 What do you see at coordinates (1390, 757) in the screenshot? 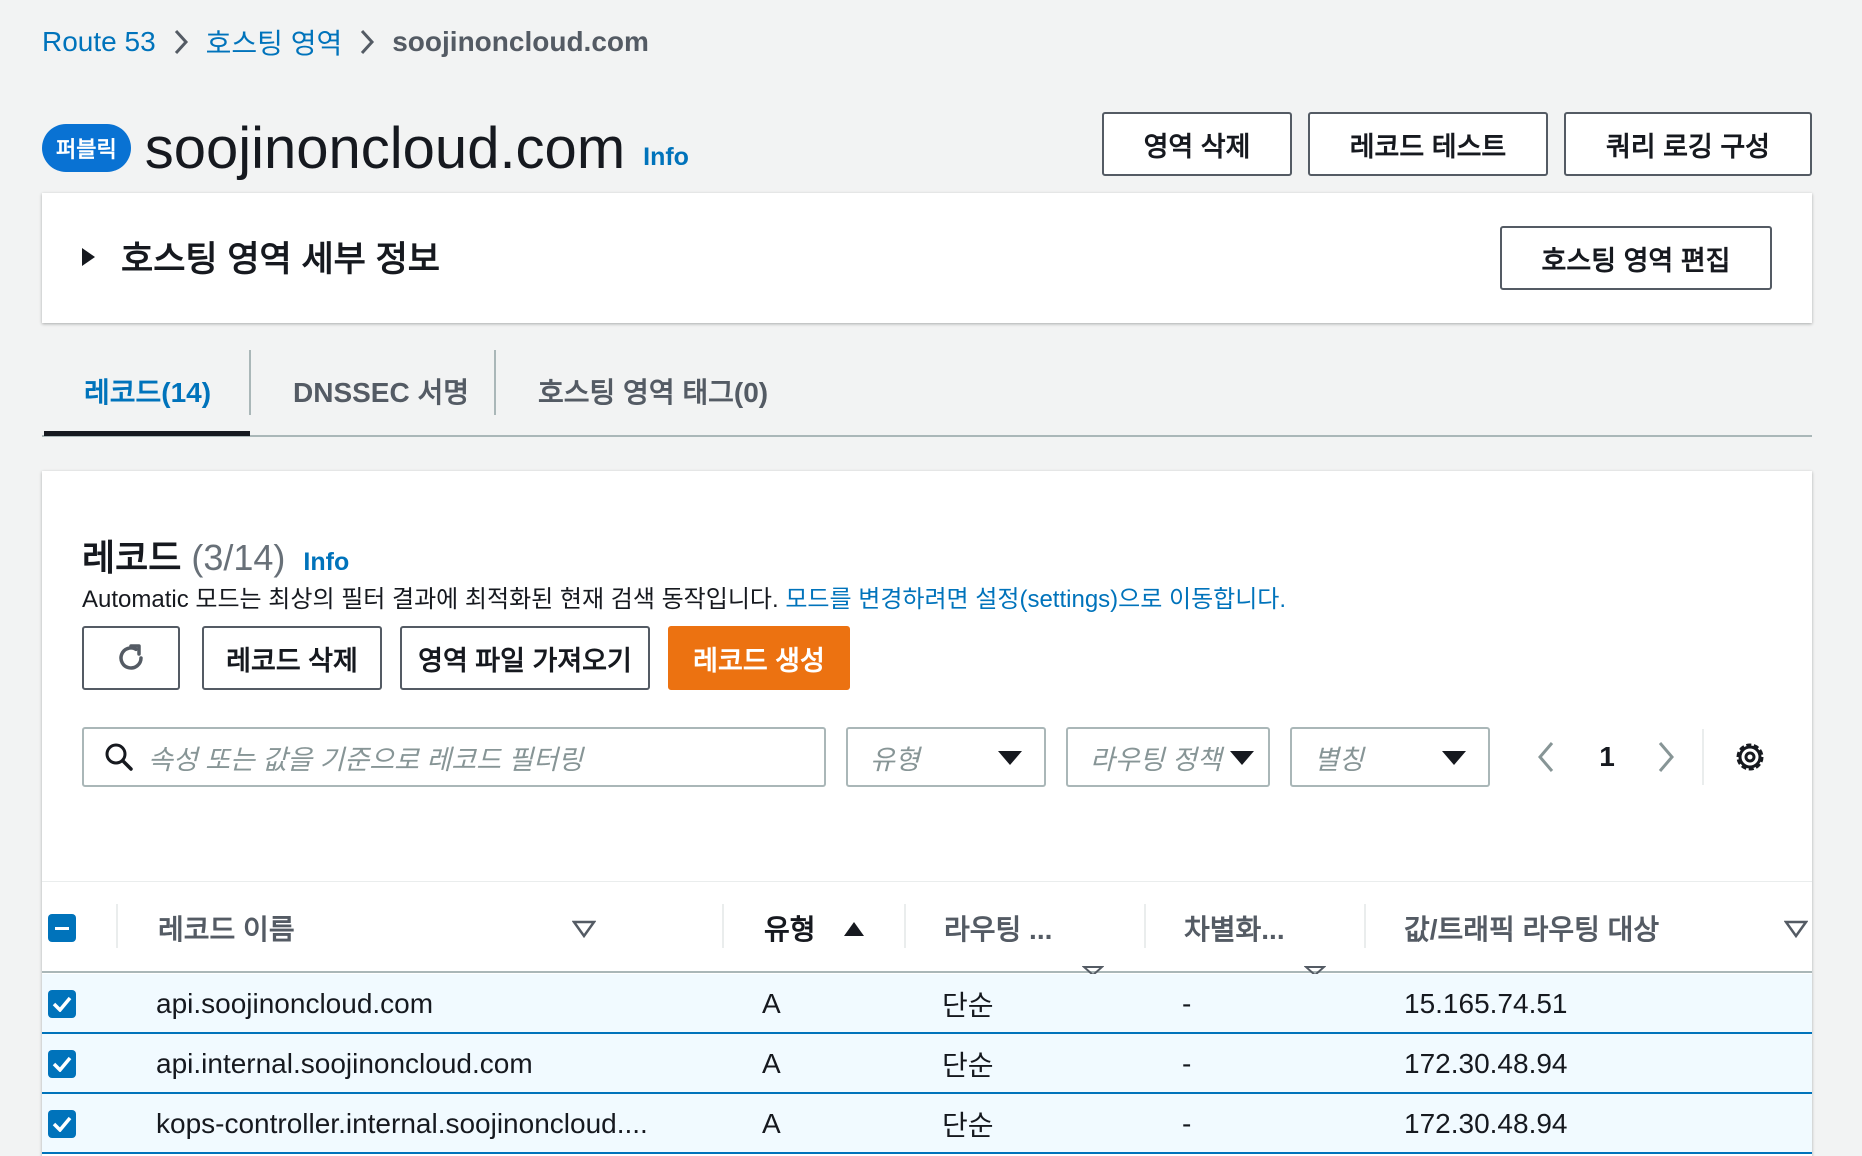
I see `alias-filter-select: 별칭` at bounding box center [1390, 757].